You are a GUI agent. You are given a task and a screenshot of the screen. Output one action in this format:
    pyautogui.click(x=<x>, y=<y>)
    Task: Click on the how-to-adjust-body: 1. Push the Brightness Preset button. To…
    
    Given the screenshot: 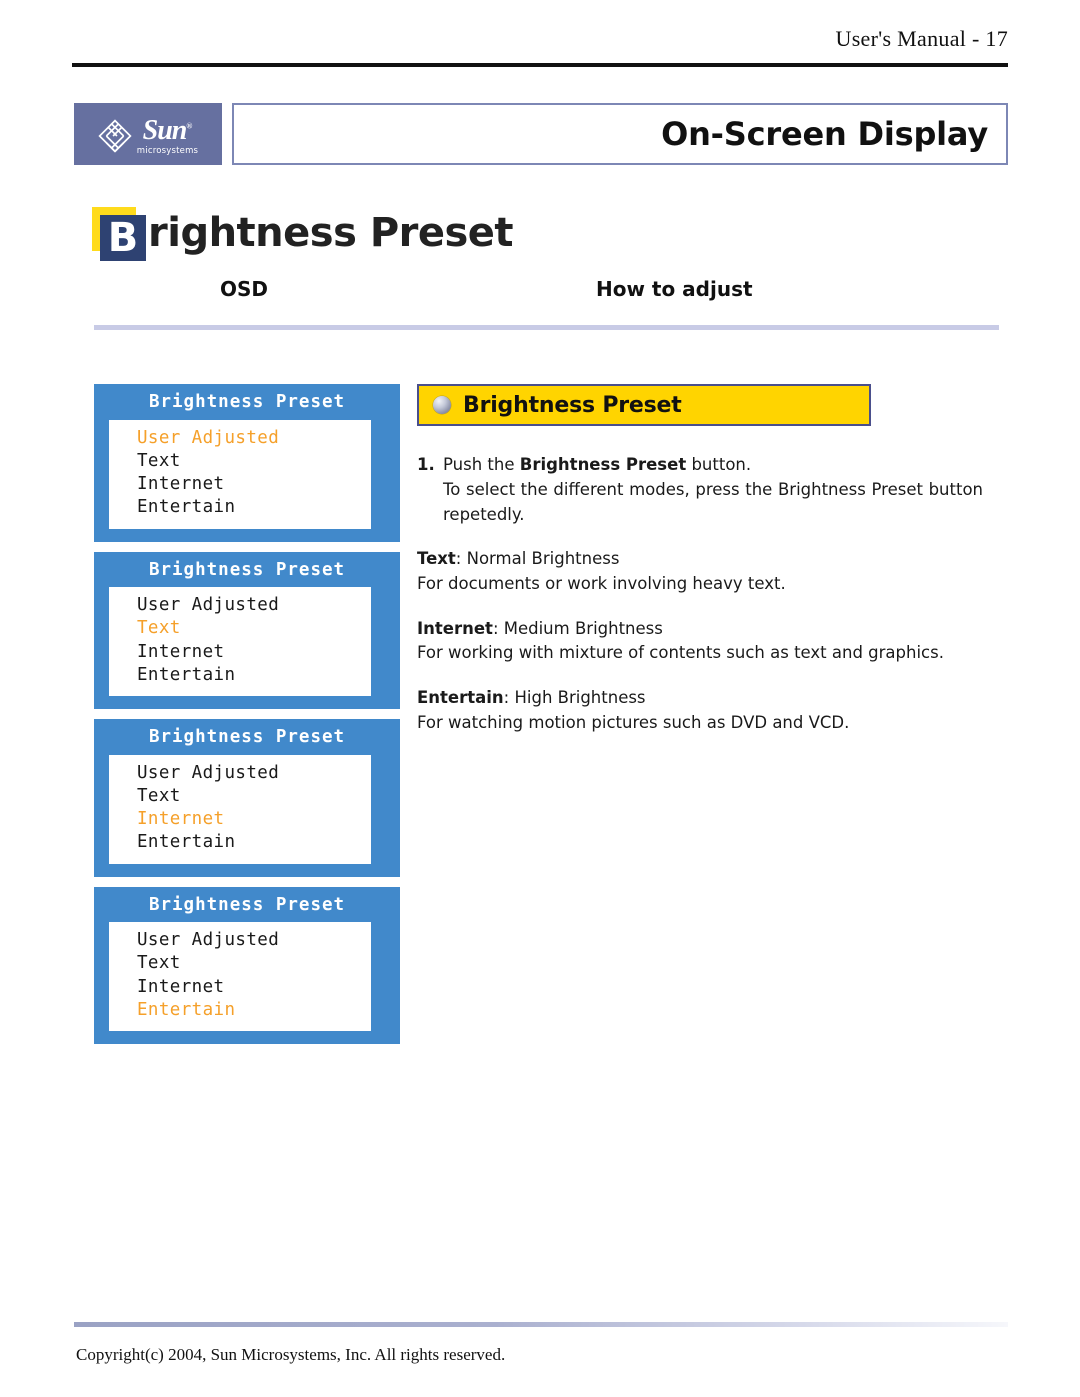 What is the action you would take?
    pyautogui.click(x=700, y=594)
    